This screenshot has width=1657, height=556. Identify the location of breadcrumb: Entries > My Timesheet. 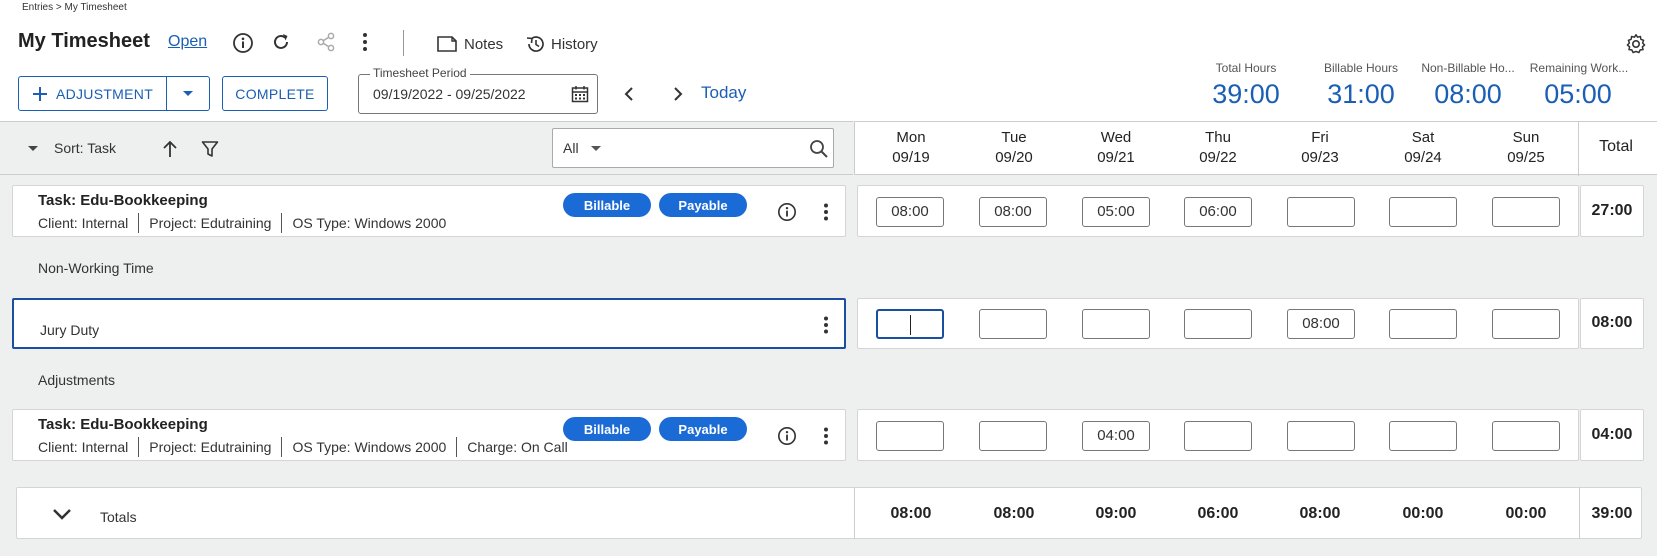
(74, 7).